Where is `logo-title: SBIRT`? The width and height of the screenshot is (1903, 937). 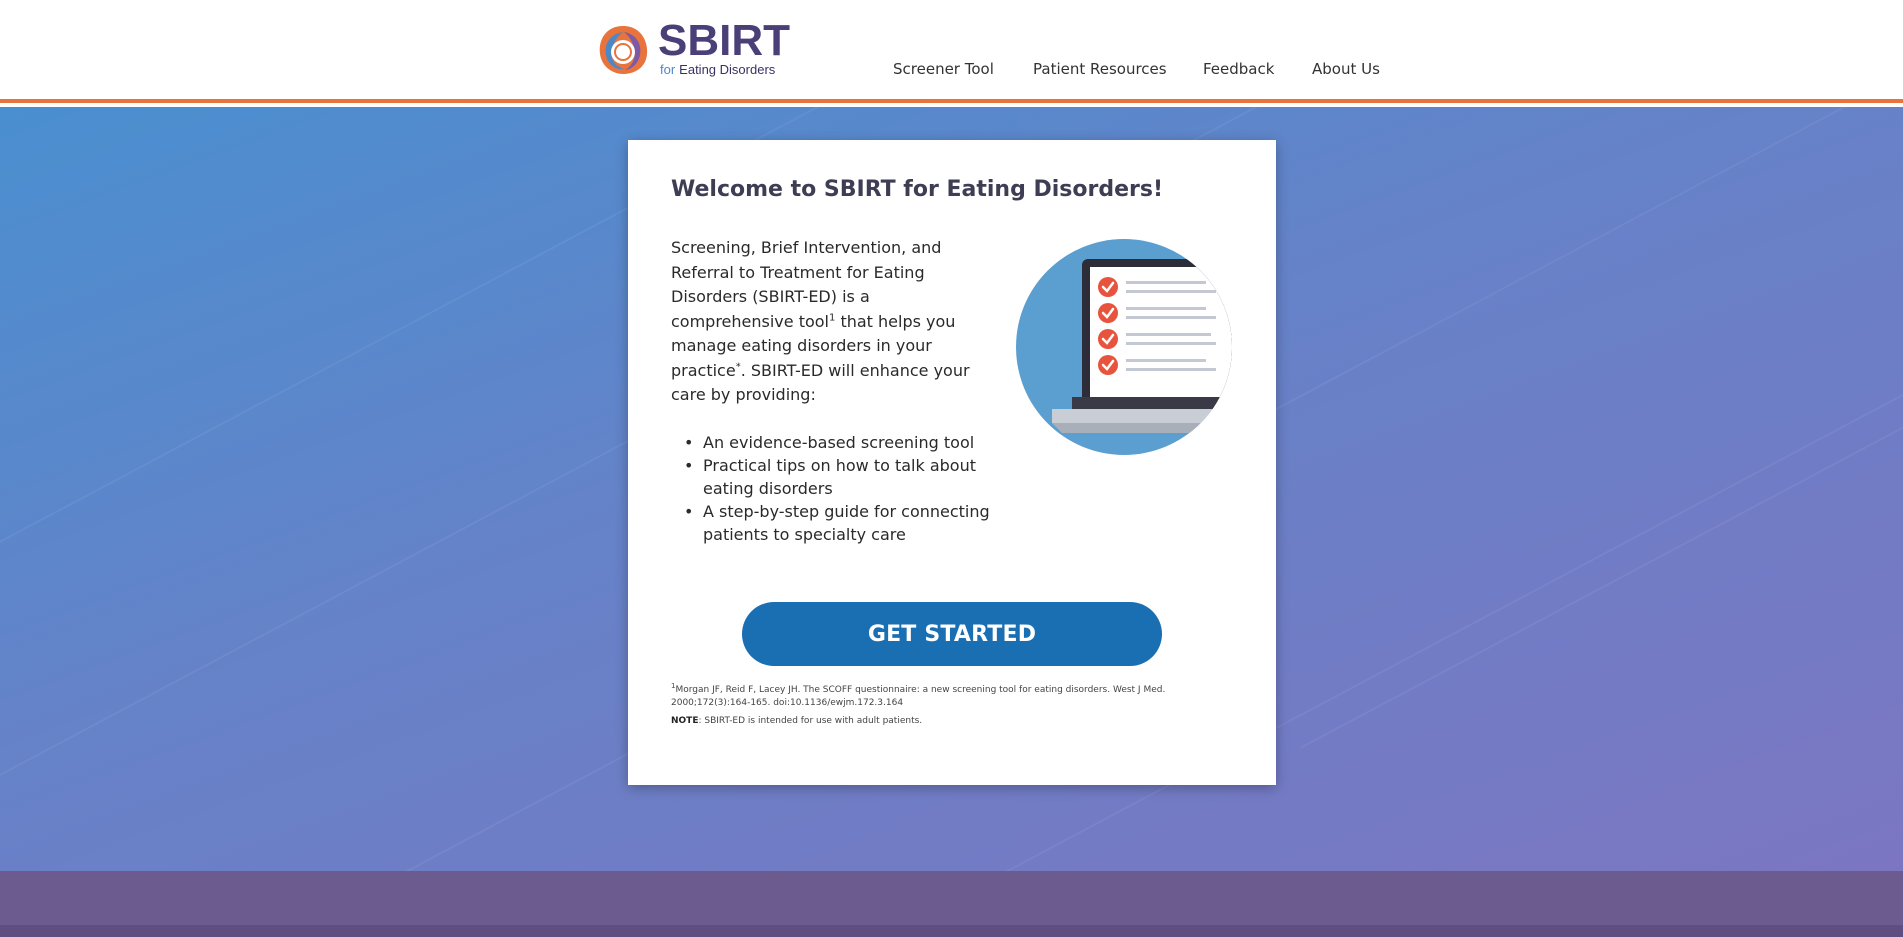
logo-title: SBIRT is located at coordinates (724, 40).